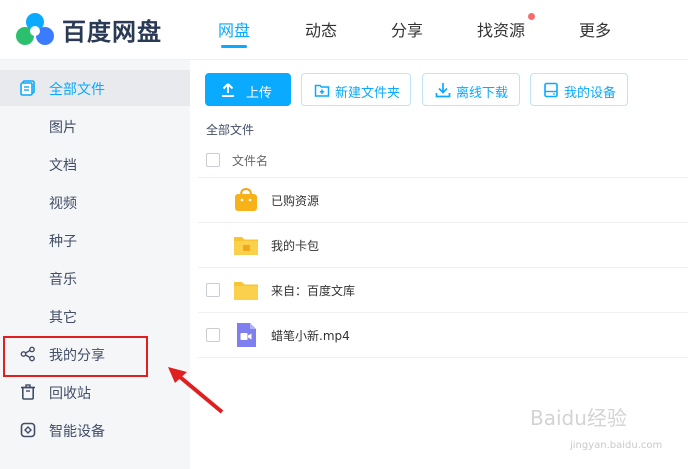 This screenshot has width=688, height=469. I want to click on sidebar-item-label: 种子, so click(63, 242).